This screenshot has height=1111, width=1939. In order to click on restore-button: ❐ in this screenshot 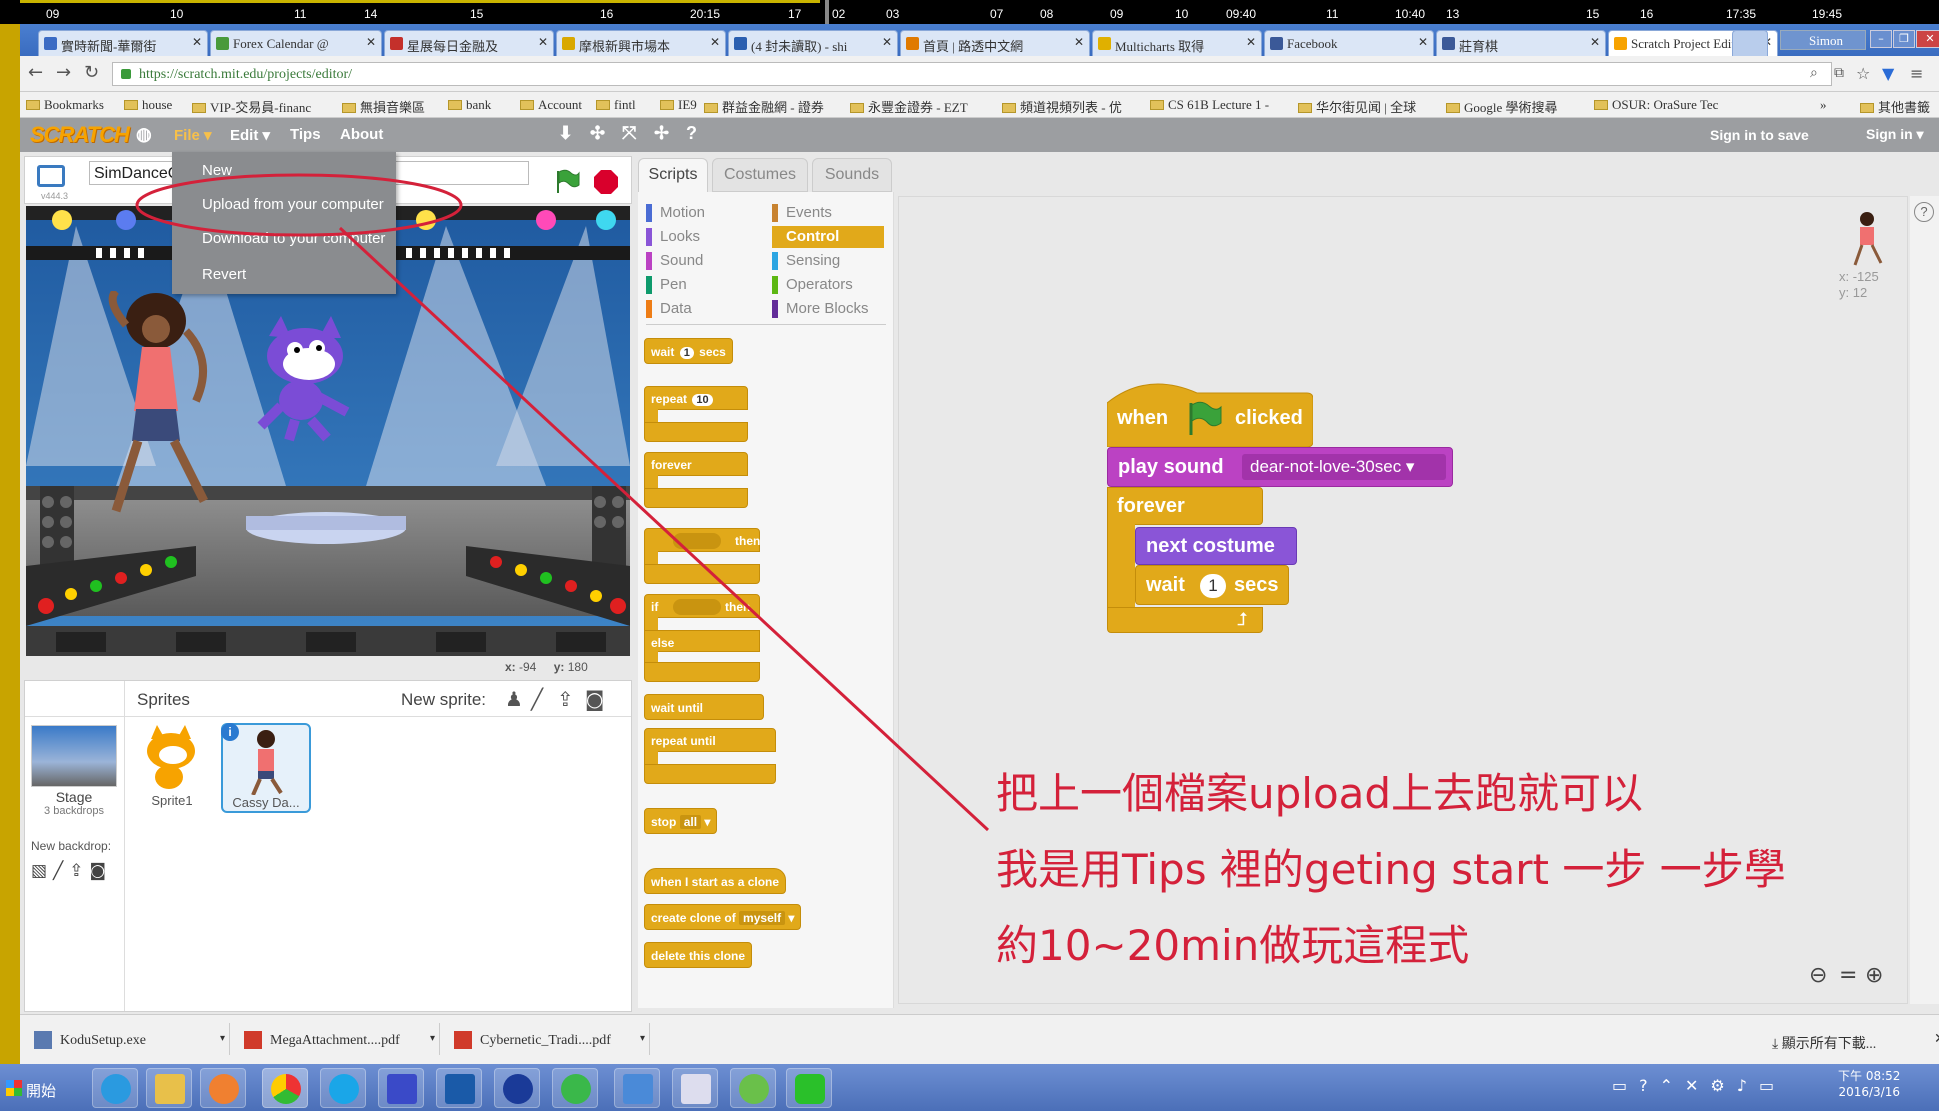, I will do `click(1904, 39)`.